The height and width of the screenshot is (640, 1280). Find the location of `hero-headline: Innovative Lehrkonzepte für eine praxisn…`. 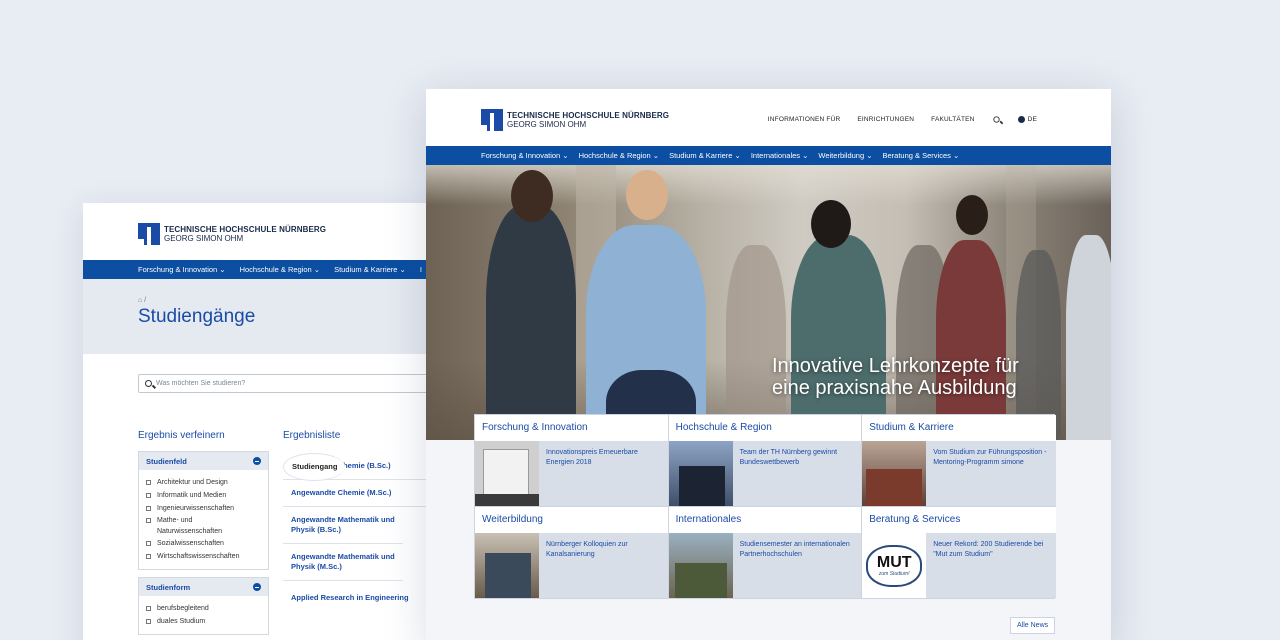

hero-headline: Innovative Lehrkonzepte für eine praxisn… is located at coordinates (895, 377).